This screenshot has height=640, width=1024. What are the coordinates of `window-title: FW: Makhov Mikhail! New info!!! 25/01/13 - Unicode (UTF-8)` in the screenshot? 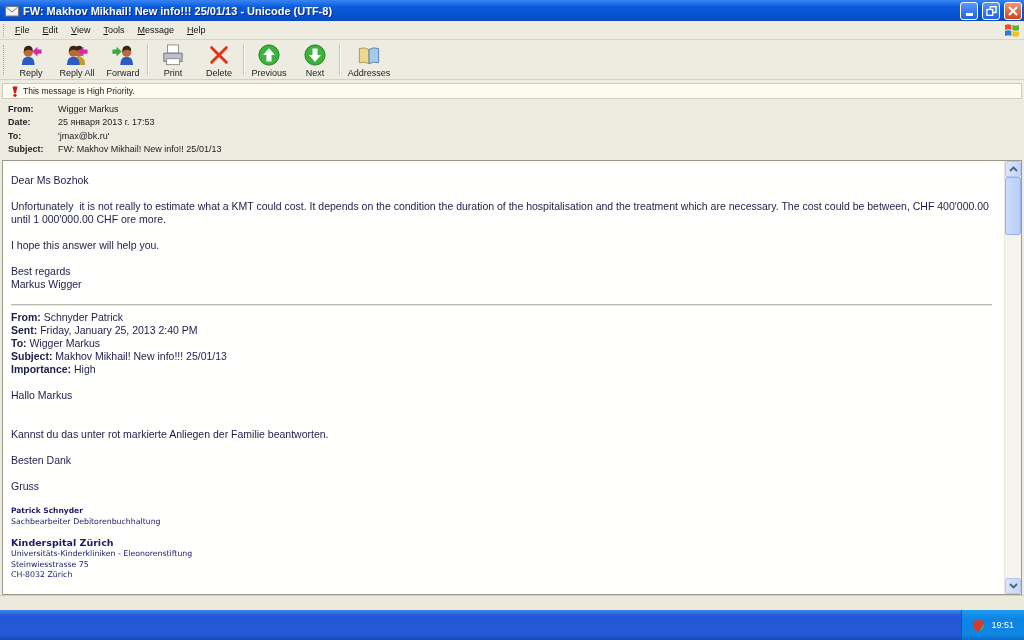 It's located at (178, 10).